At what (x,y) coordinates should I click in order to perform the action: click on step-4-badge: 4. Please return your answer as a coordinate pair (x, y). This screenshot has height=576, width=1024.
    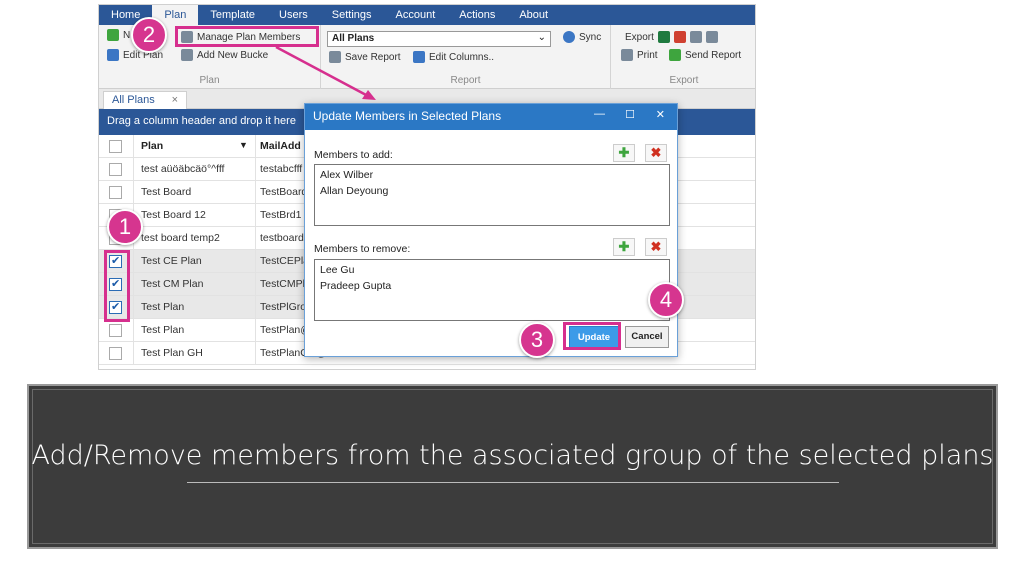
    Looking at the image, I should click on (666, 300).